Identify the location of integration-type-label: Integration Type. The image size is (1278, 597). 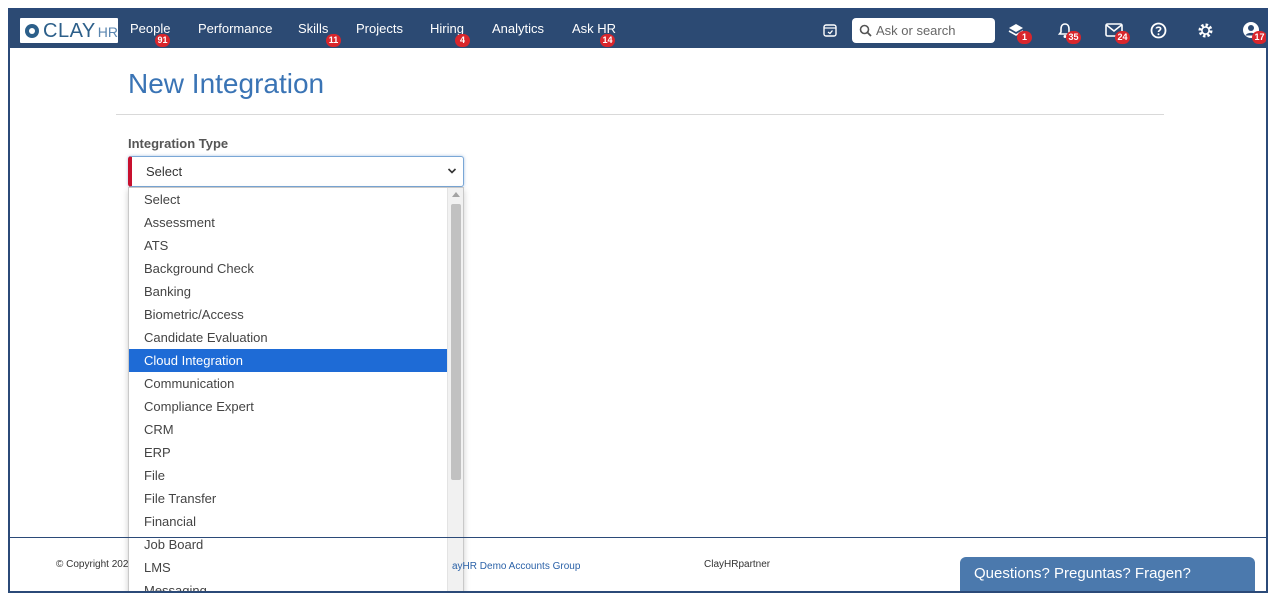
(178, 143).